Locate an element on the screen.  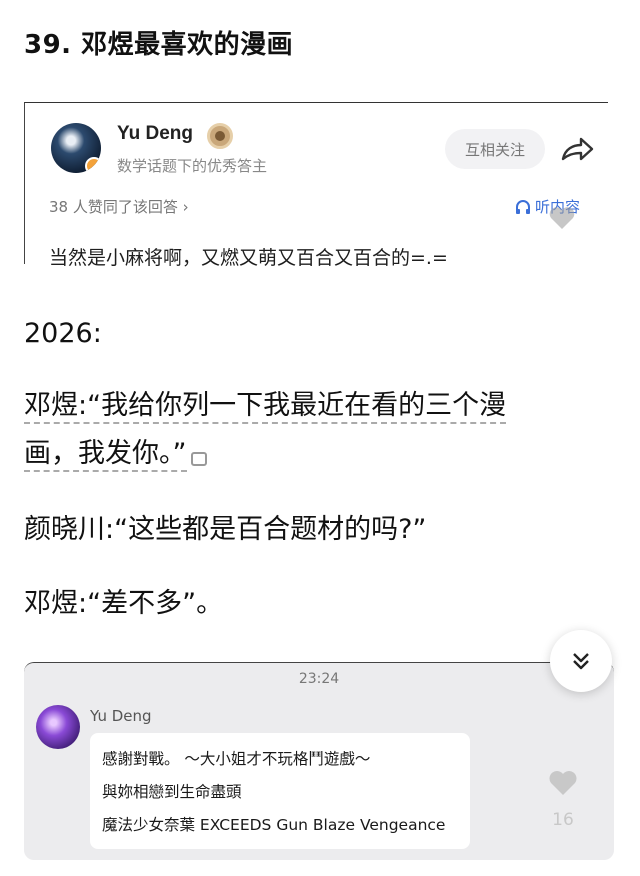
story-line: 邓煜:“差不多”。 is located at coordinates (124, 603).